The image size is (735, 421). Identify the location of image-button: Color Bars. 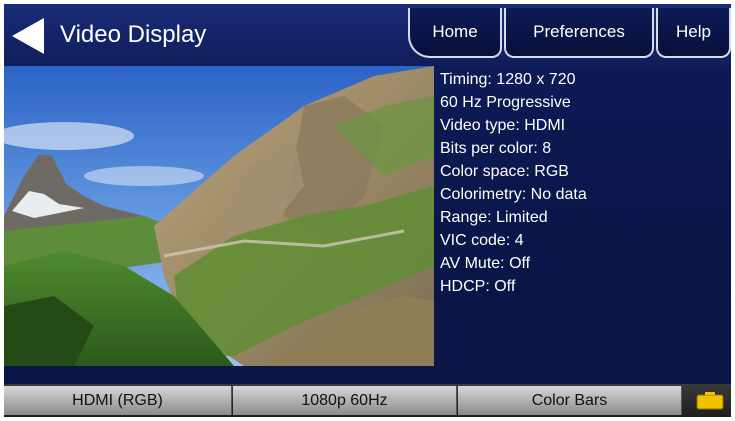
(570, 400).